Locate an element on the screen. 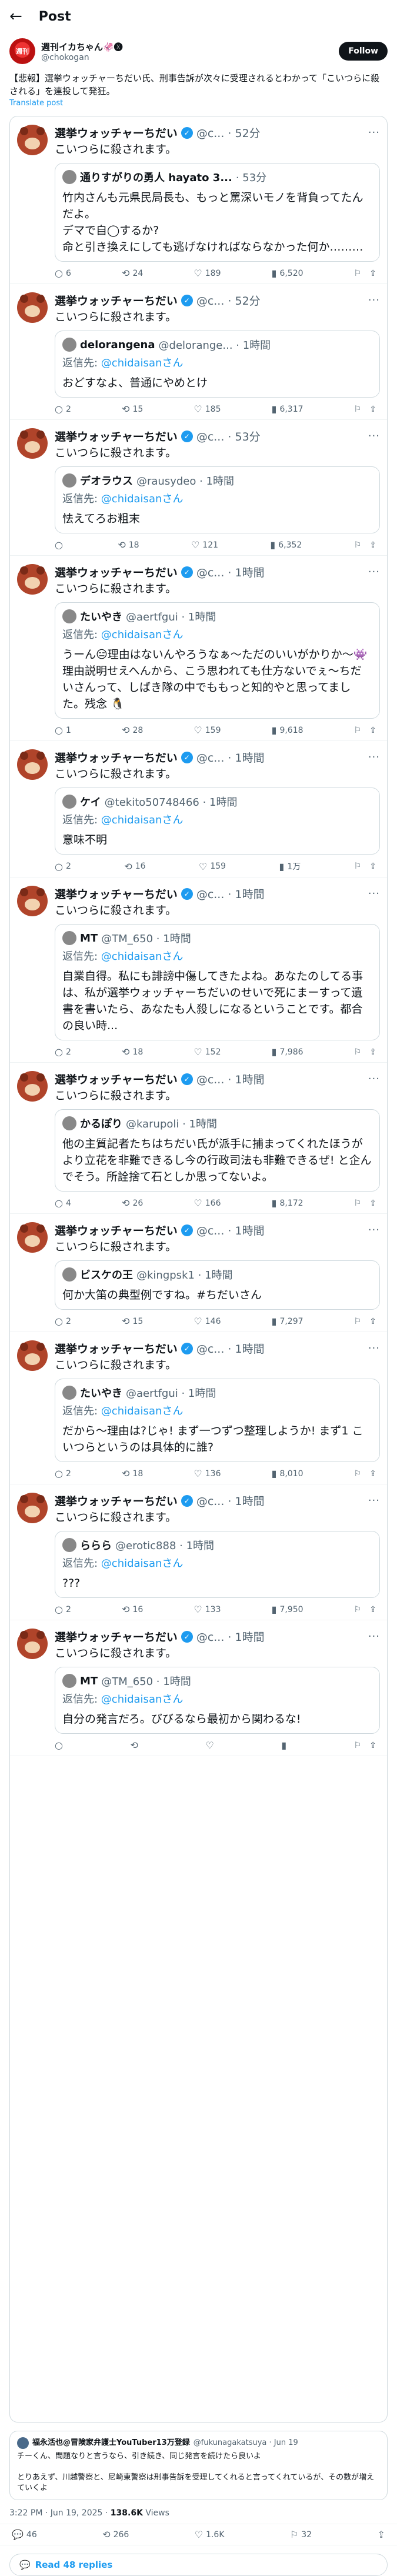  repost-button: ⟲ is located at coordinates (136, 1745).